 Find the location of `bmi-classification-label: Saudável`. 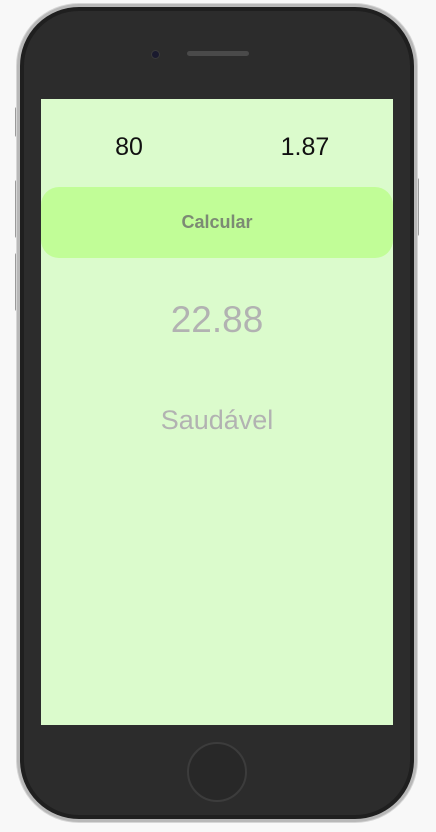

bmi-classification-label: Saudável is located at coordinates (217, 420).